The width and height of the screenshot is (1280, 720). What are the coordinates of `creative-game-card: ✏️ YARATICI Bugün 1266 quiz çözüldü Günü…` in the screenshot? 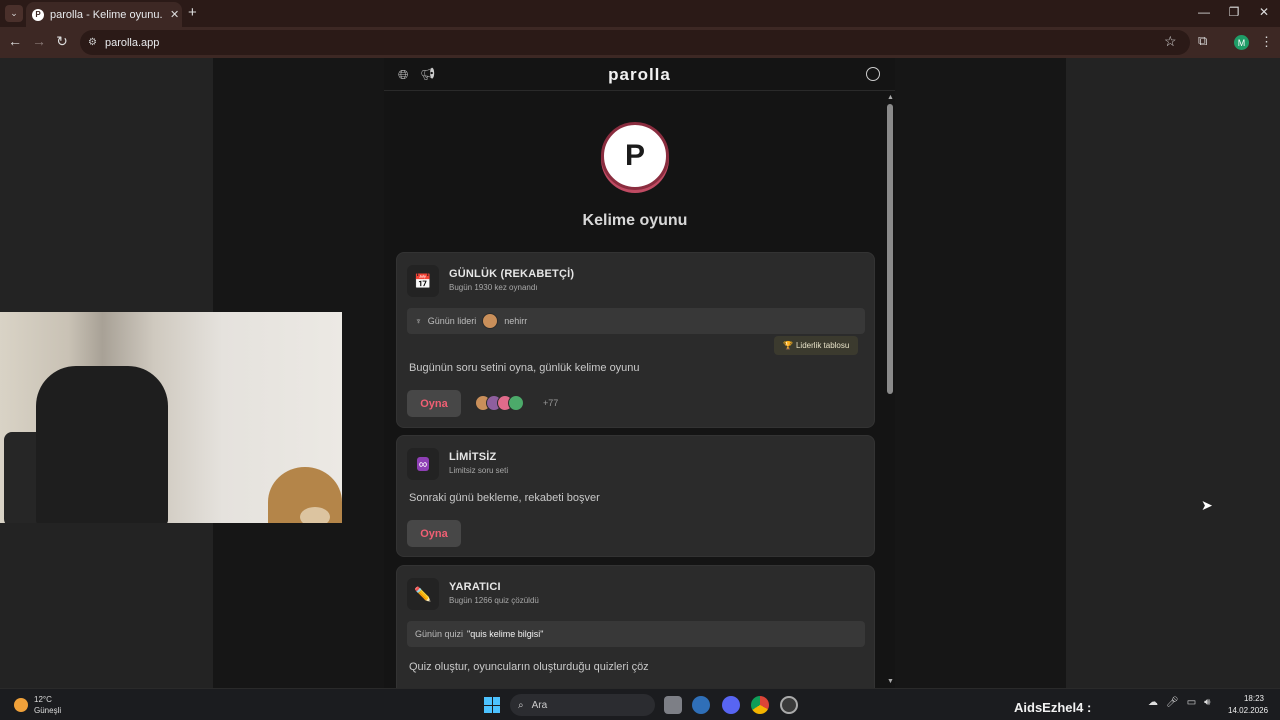 It's located at (635, 626).